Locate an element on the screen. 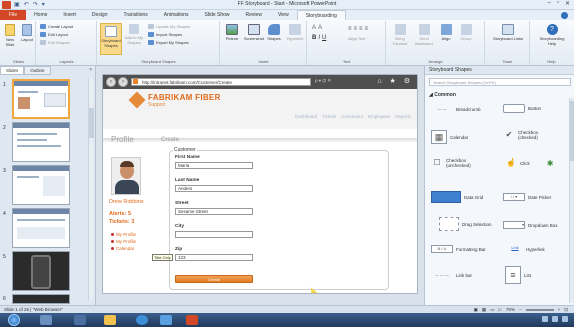 This screenshot has height=327, width=574. export-my-shapes-button: Export My Shapes is located at coordinates (168, 42).